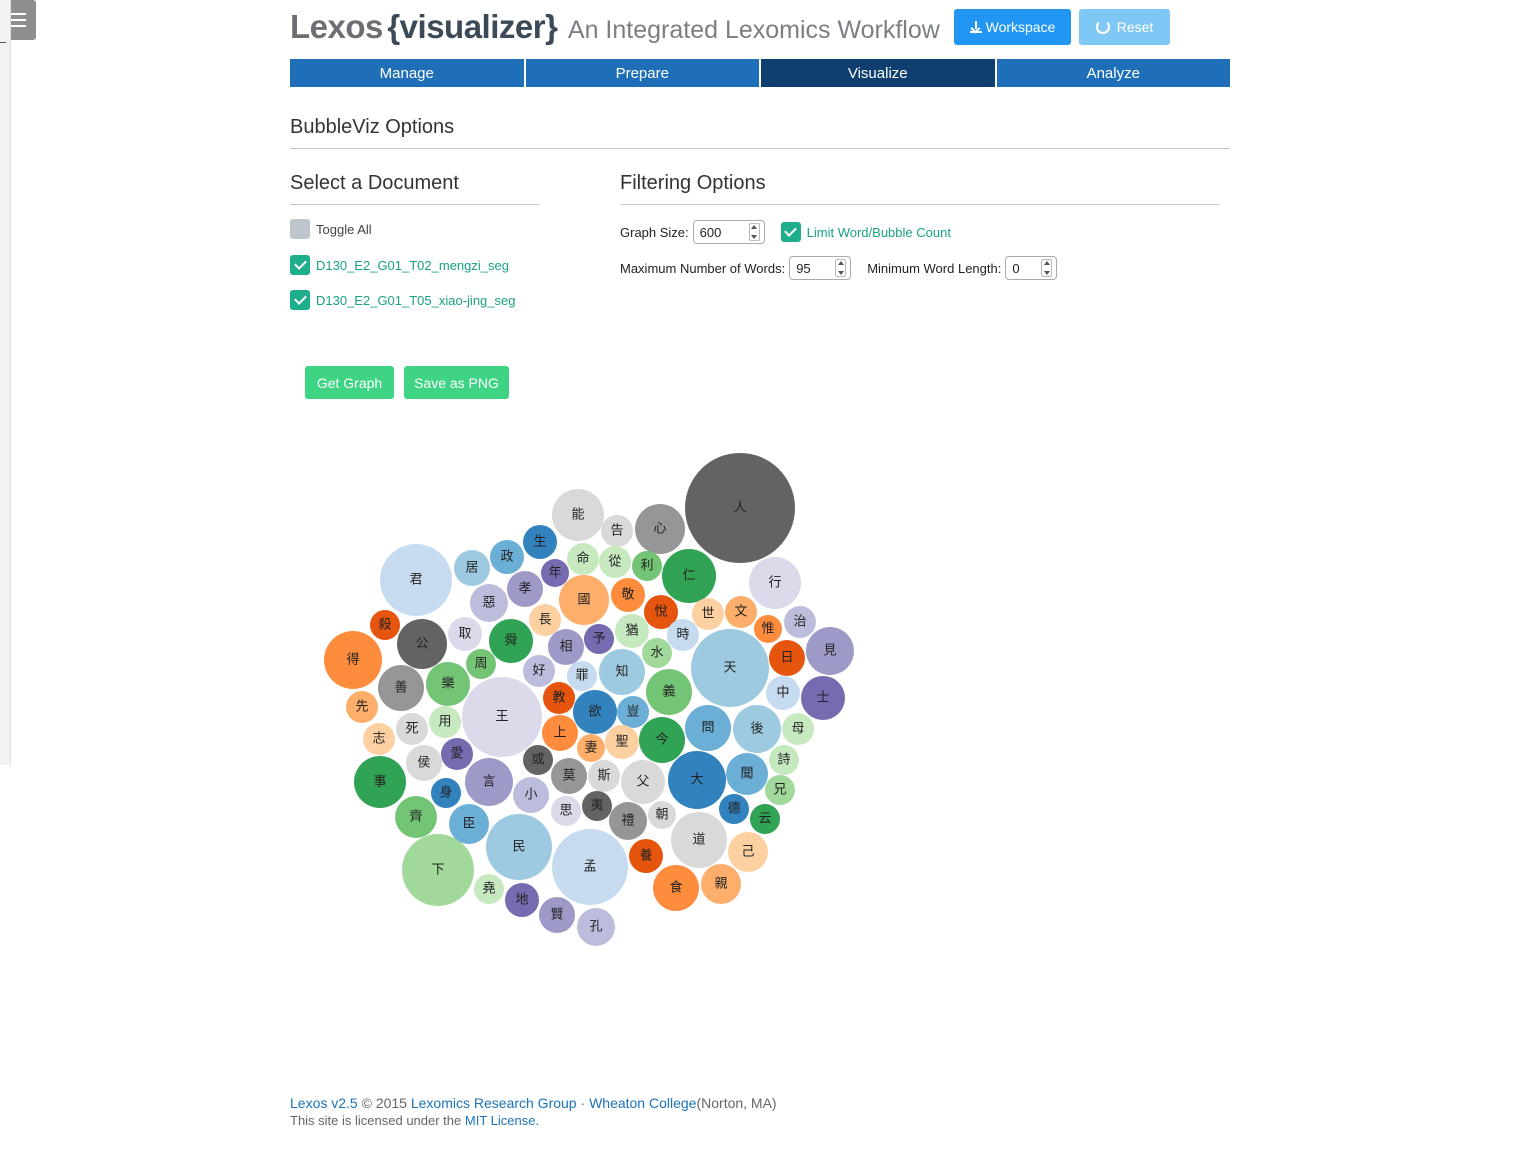  What do you see at coordinates (662, 740) in the screenshot?
I see `bubble: 今` at bounding box center [662, 740].